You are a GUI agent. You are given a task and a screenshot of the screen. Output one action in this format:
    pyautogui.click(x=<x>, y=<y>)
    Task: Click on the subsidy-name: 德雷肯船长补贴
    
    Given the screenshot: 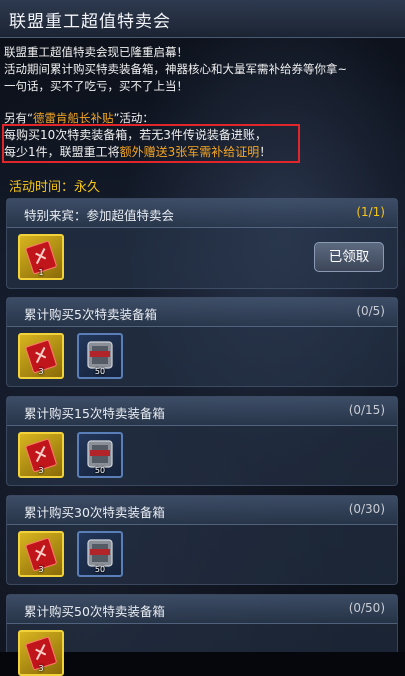 What is the action you would take?
    pyautogui.click(x=73, y=118)
    